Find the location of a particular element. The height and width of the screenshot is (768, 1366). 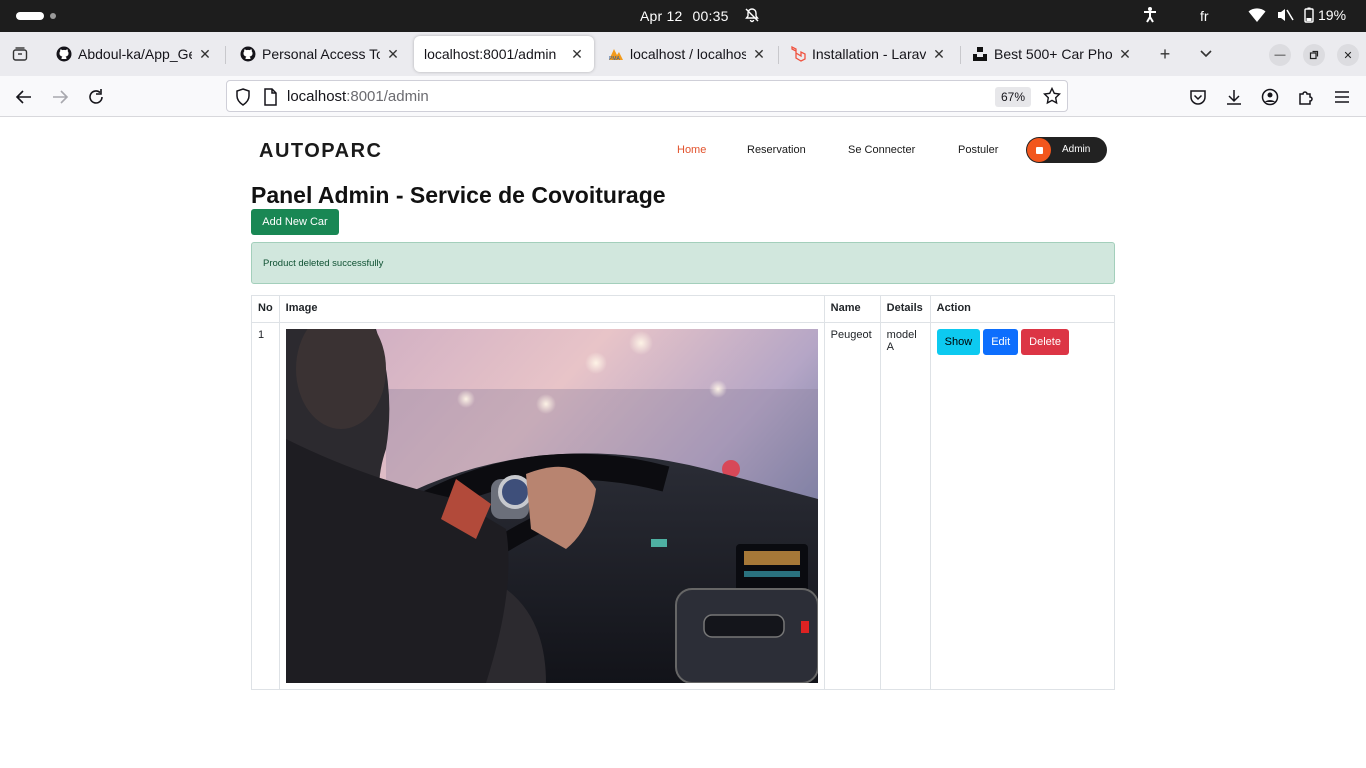

workspace-dot is located at coordinates (53, 16).